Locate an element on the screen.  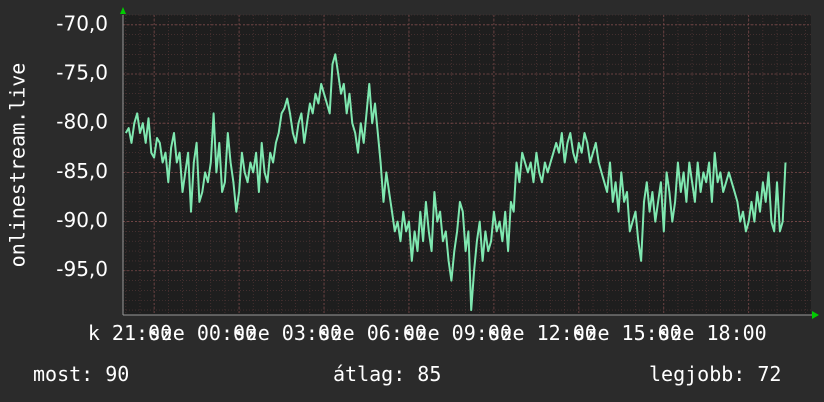
stat-current: most: 90 is located at coordinates (81, 374).